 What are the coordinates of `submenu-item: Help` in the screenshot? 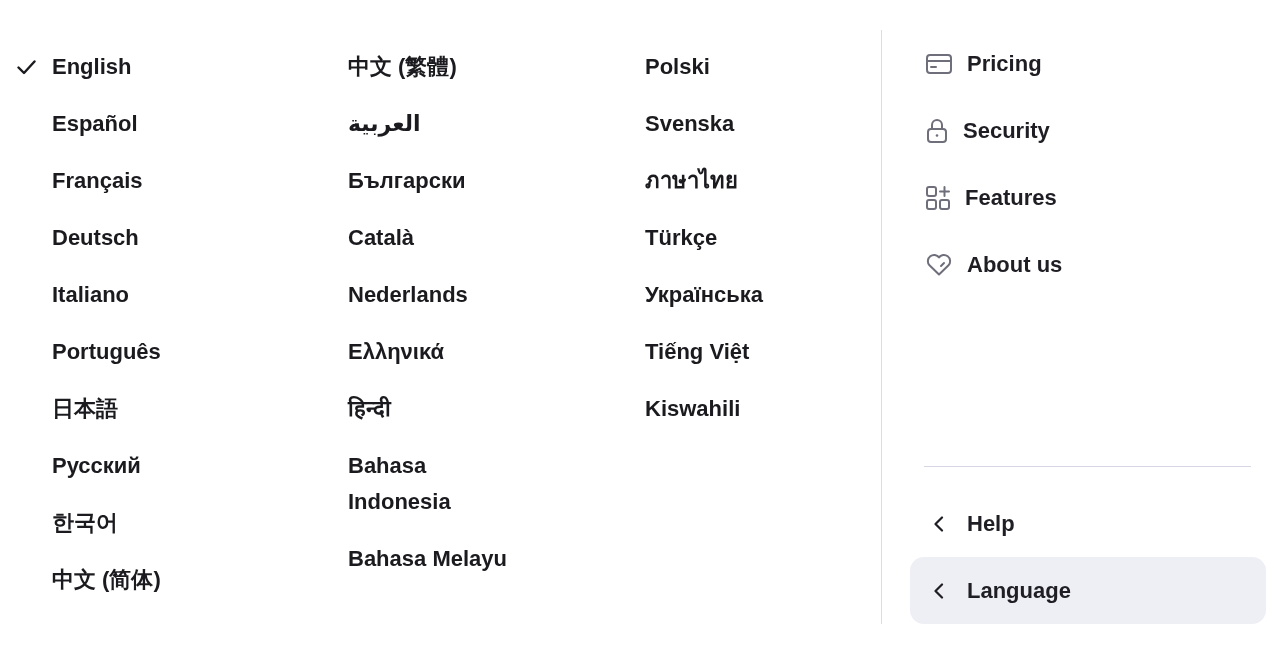 It's located at (1088, 523).